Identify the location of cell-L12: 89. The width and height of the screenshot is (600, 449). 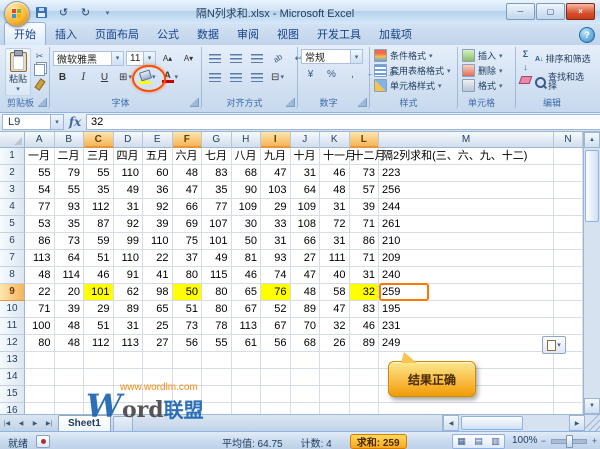
(364, 343).